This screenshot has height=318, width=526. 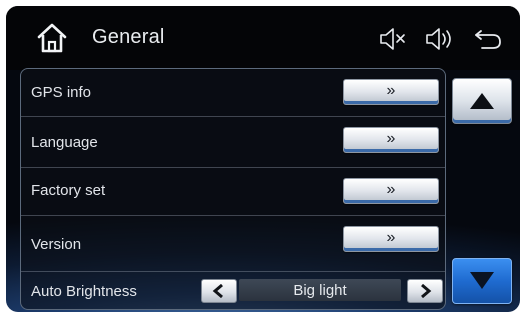 I want to click on chevron-left-icon, so click(x=217, y=291).